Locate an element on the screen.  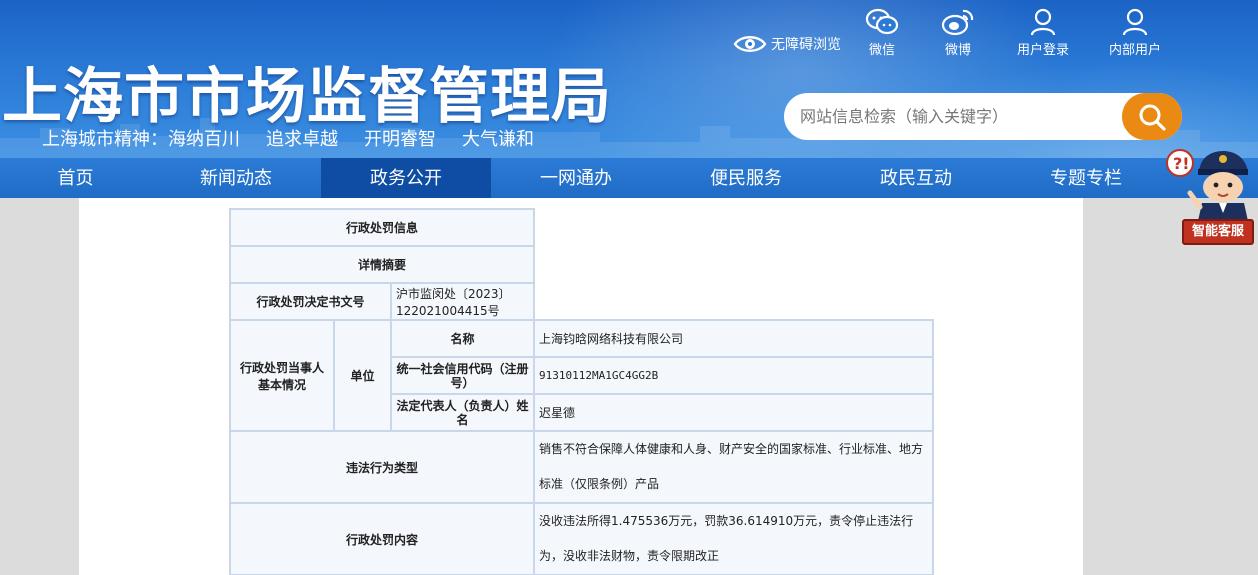
slogan-line: 大气谦和 is located at coordinates (498, 139).